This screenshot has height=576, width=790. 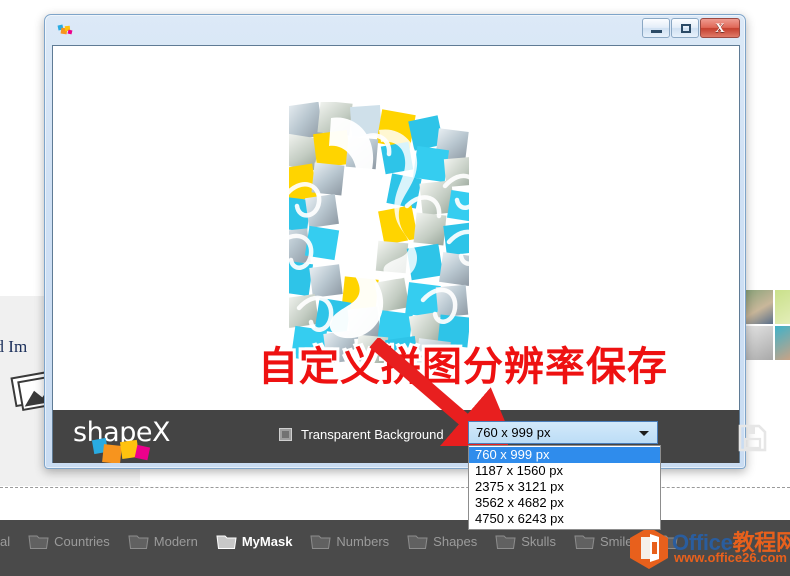 I want to click on resolution-dropdown: 760 x 999 px, so click(x=563, y=432).